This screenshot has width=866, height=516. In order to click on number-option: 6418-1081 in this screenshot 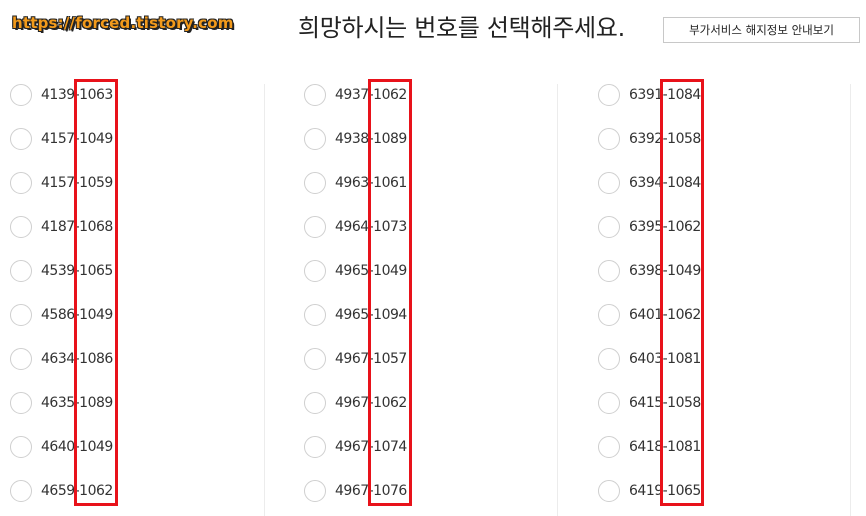, I will do `click(728, 447)`.